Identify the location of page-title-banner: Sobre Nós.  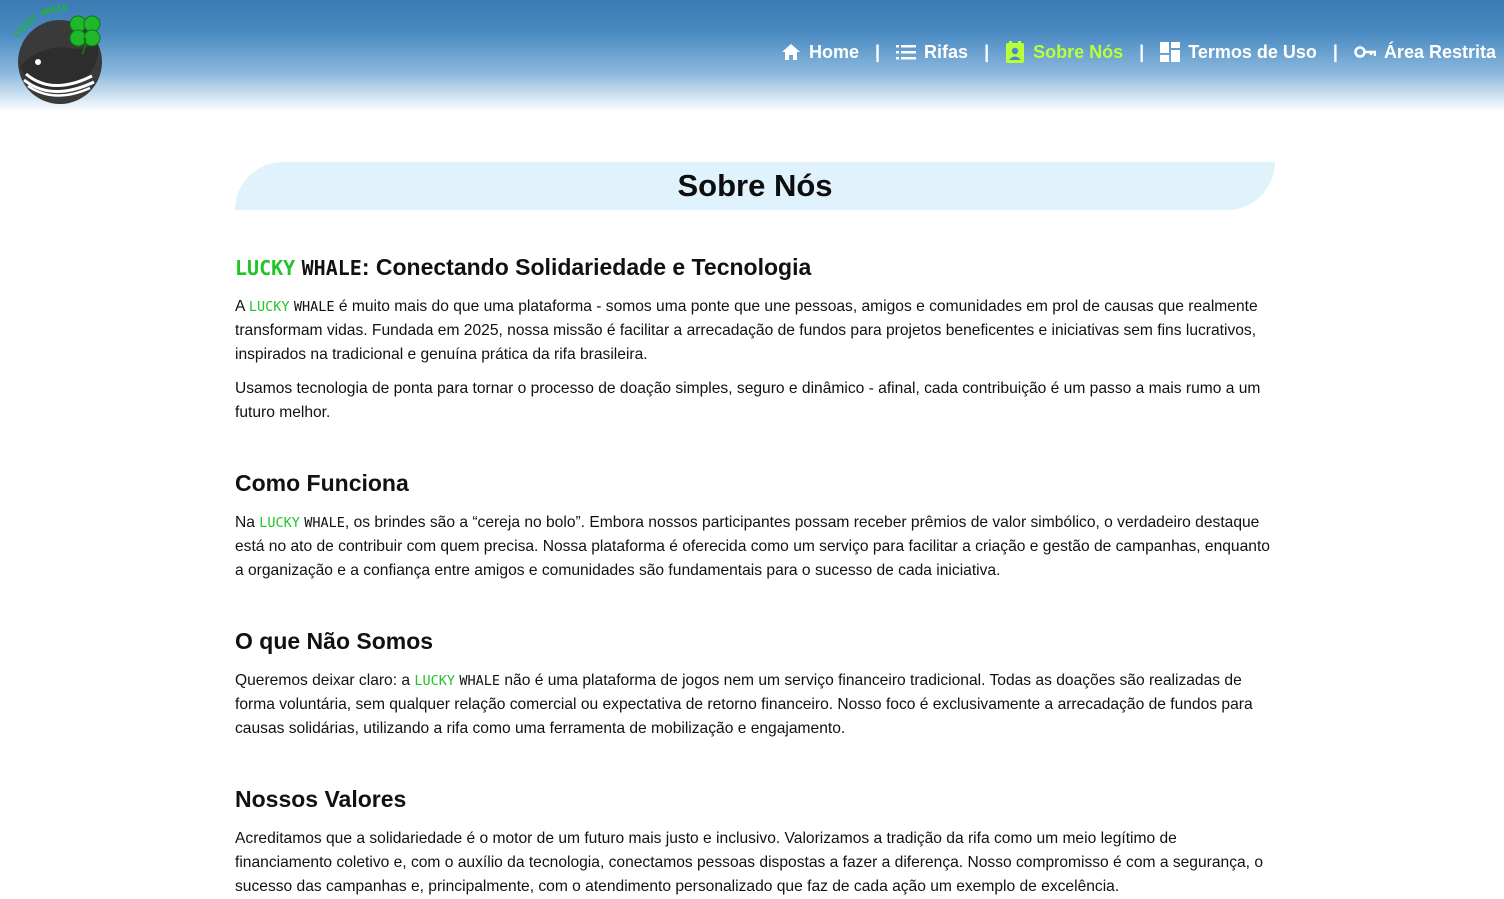
(755, 186).